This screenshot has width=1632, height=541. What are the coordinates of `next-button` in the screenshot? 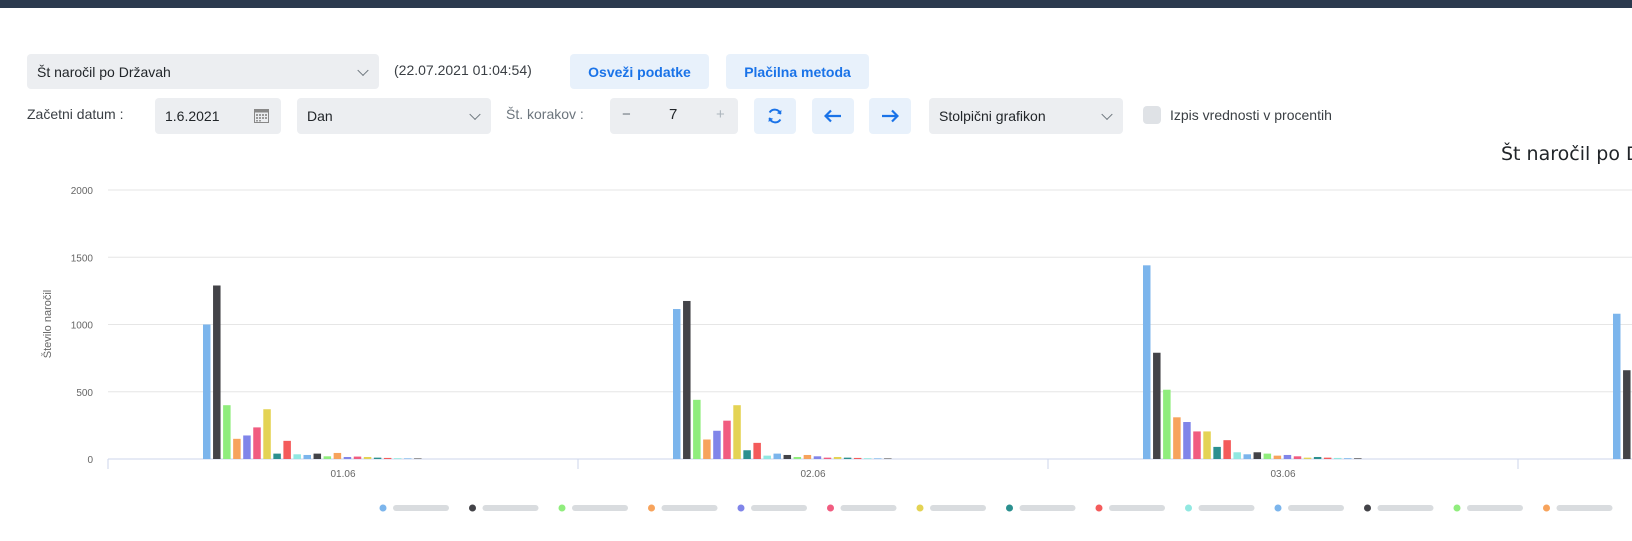 It's located at (890, 116).